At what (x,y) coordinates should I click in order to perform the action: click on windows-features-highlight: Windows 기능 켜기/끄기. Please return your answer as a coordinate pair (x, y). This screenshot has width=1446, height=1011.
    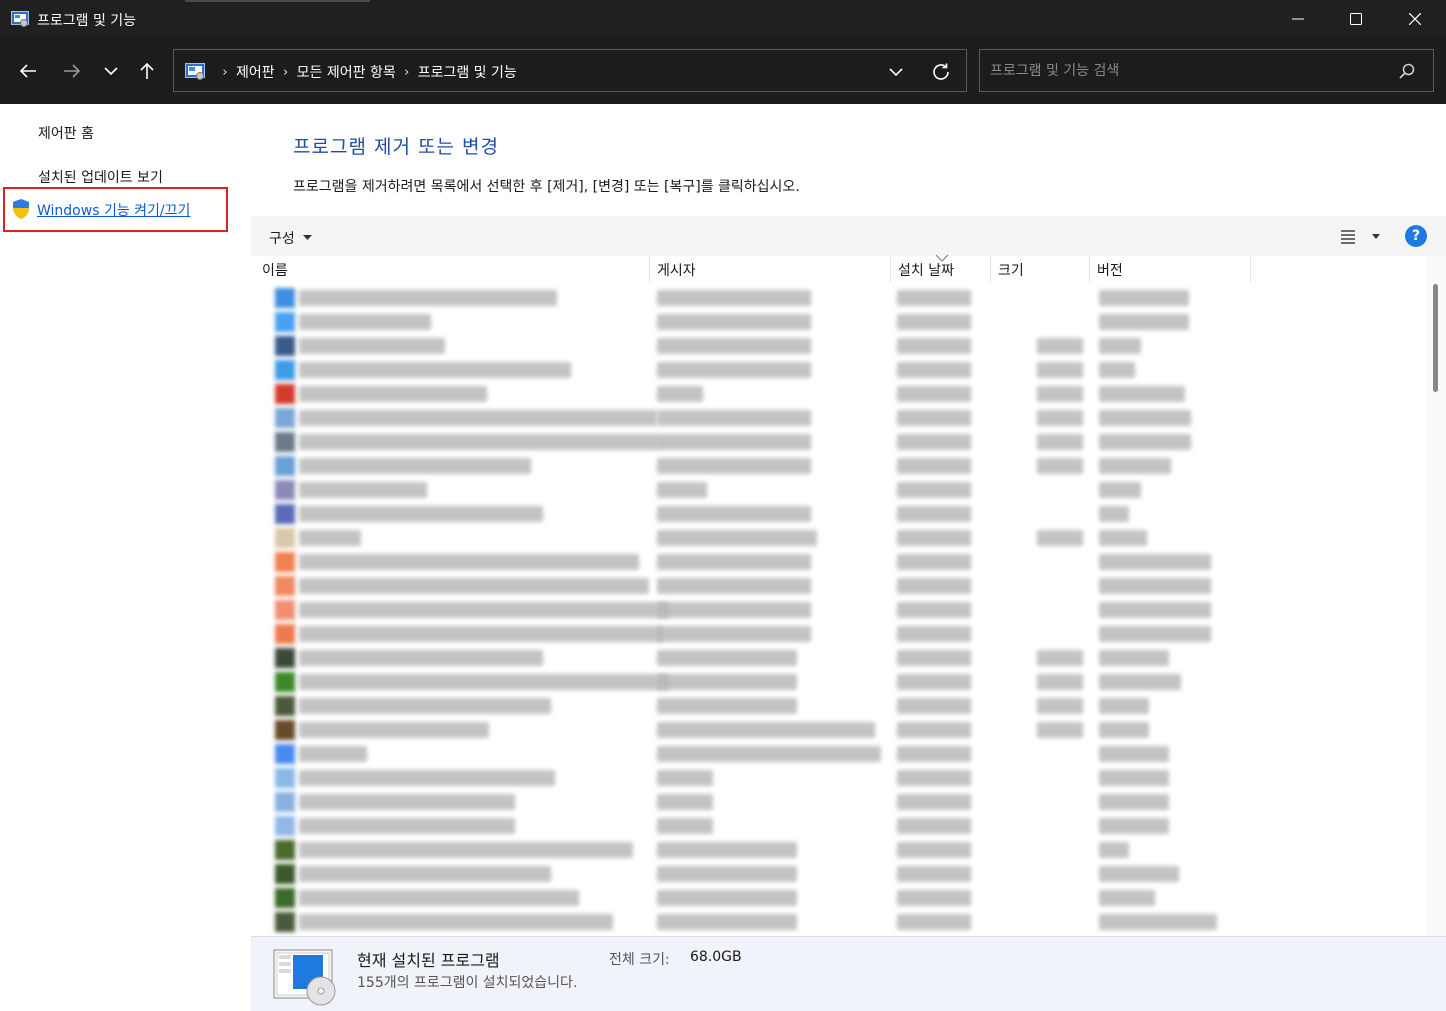
    Looking at the image, I should click on (115, 209).